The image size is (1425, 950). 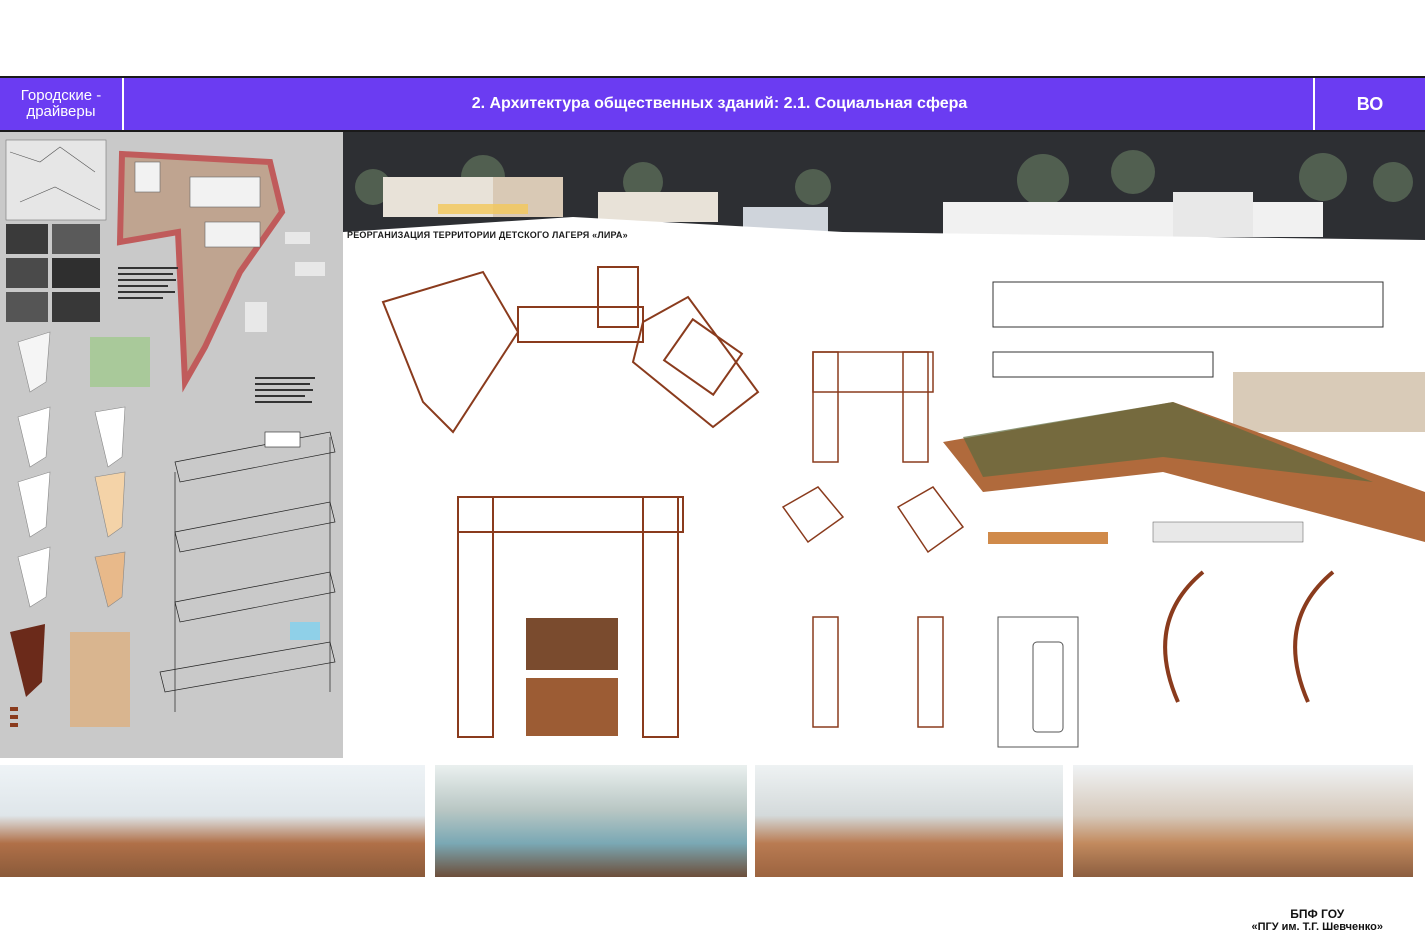 What do you see at coordinates (61, 95) in the screenshot?
I see `category-label-line1: Городские -` at bounding box center [61, 95].